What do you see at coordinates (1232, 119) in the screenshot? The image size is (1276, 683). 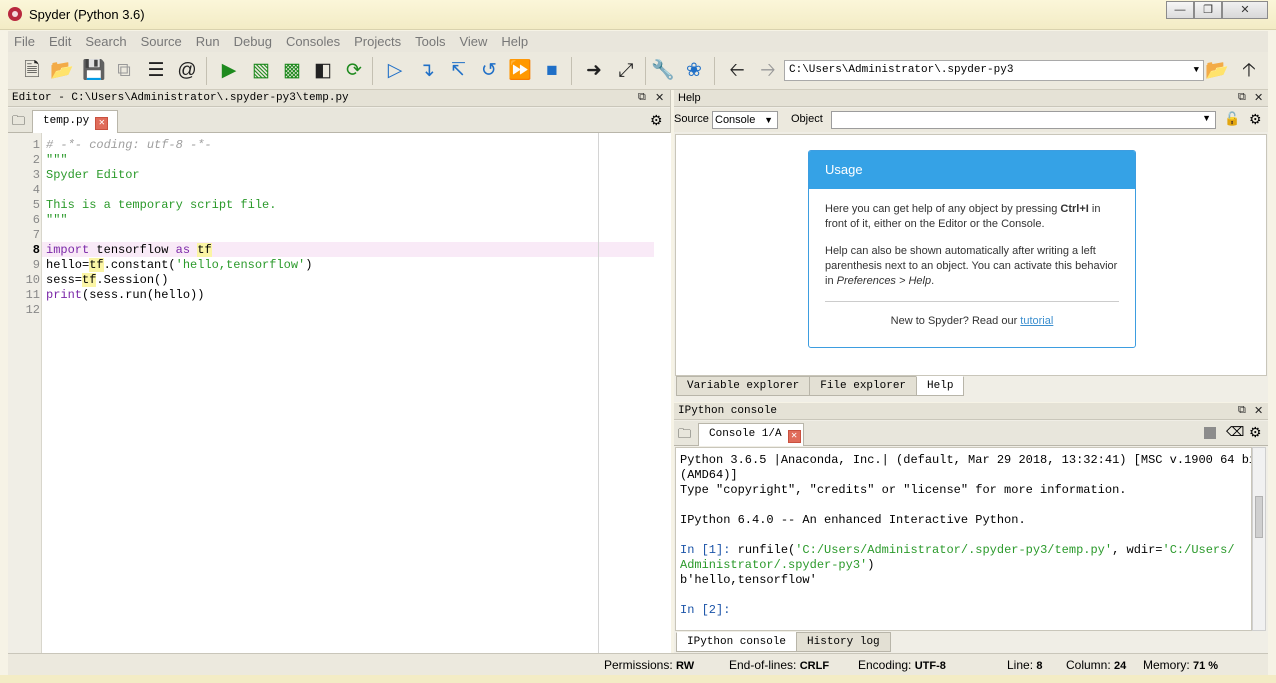 I see `lock-icon: 🔓` at bounding box center [1232, 119].